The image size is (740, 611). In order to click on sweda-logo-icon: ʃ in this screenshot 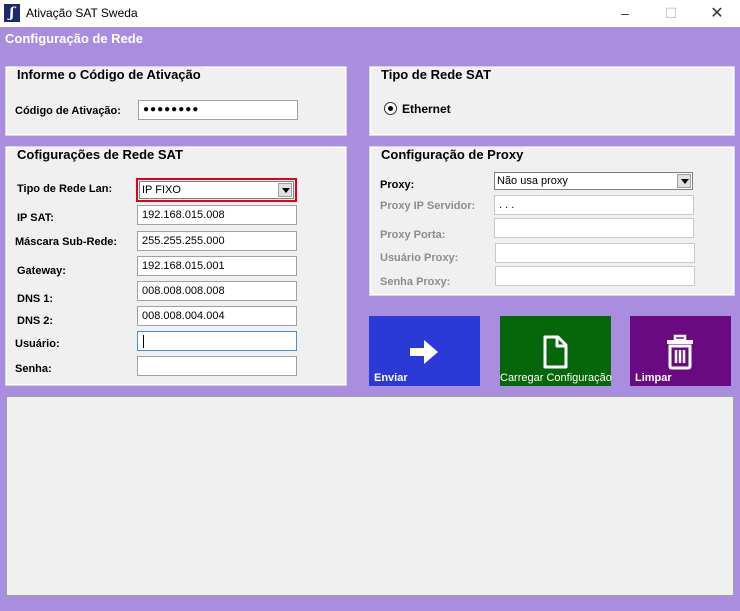, I will do `click(12, 13)`.